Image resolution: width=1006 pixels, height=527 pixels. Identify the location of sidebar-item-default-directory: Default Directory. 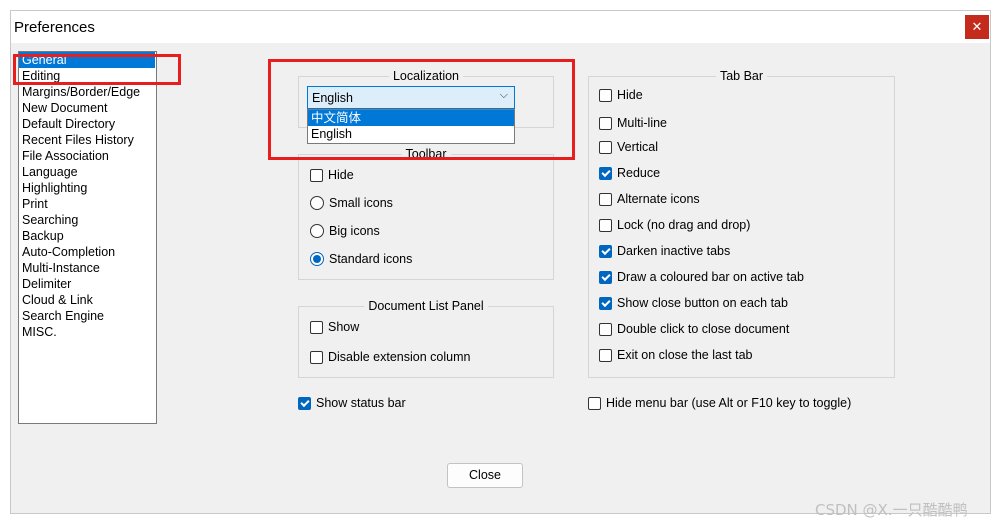
(87, 124).